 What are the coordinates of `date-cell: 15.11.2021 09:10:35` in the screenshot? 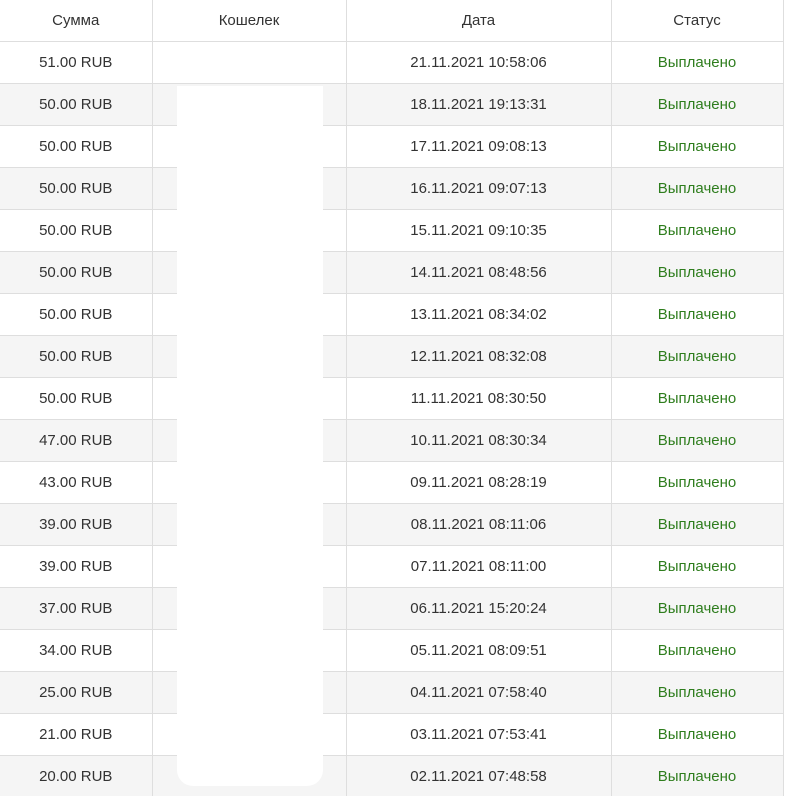 It's located at (479, 230).